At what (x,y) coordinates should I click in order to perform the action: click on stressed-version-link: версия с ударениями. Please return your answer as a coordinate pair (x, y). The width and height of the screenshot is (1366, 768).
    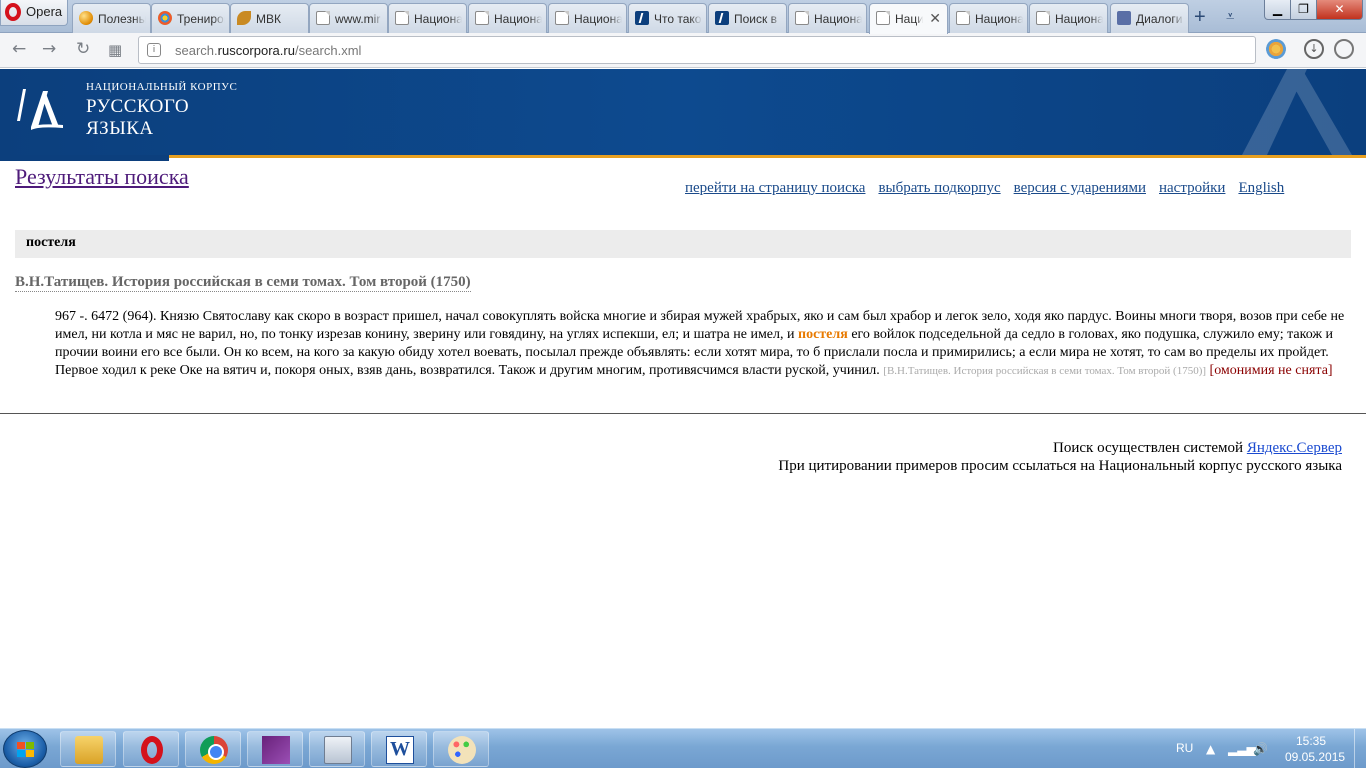
    Looking at the image, I should click on (1080, 188).